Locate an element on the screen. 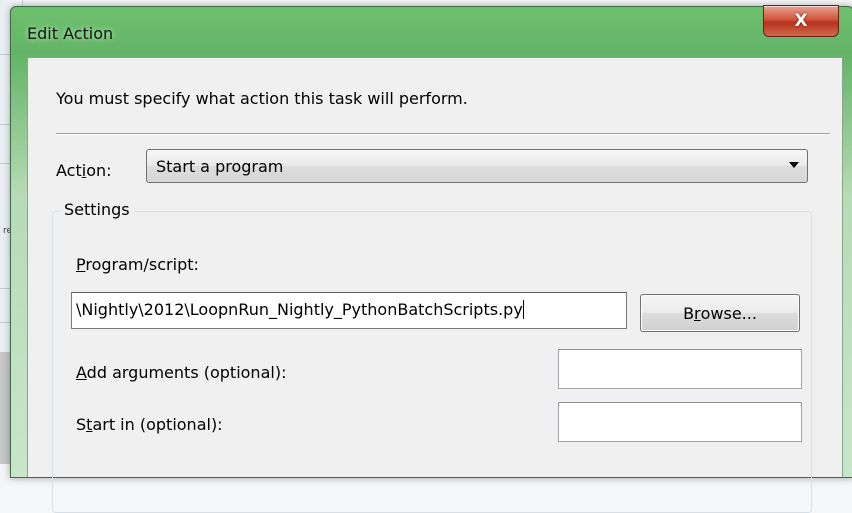 Image resolution: width=852 pixels, height=513 pixels. close-icon: X is located at coordinates (801, 21).